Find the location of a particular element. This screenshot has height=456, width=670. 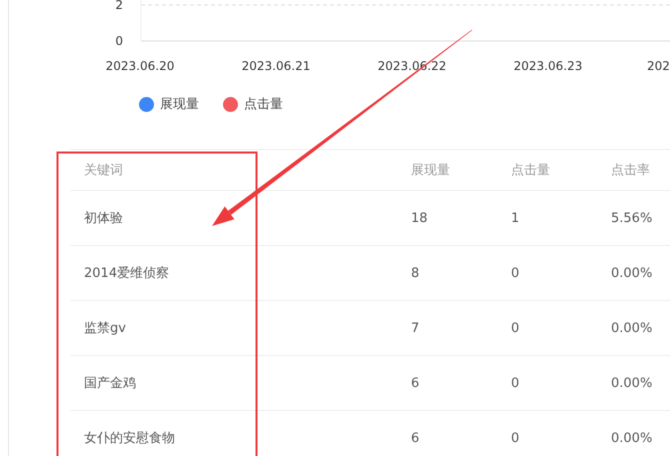

table-cell-text: 国产金鸡 is located at coordinates (110, 383).